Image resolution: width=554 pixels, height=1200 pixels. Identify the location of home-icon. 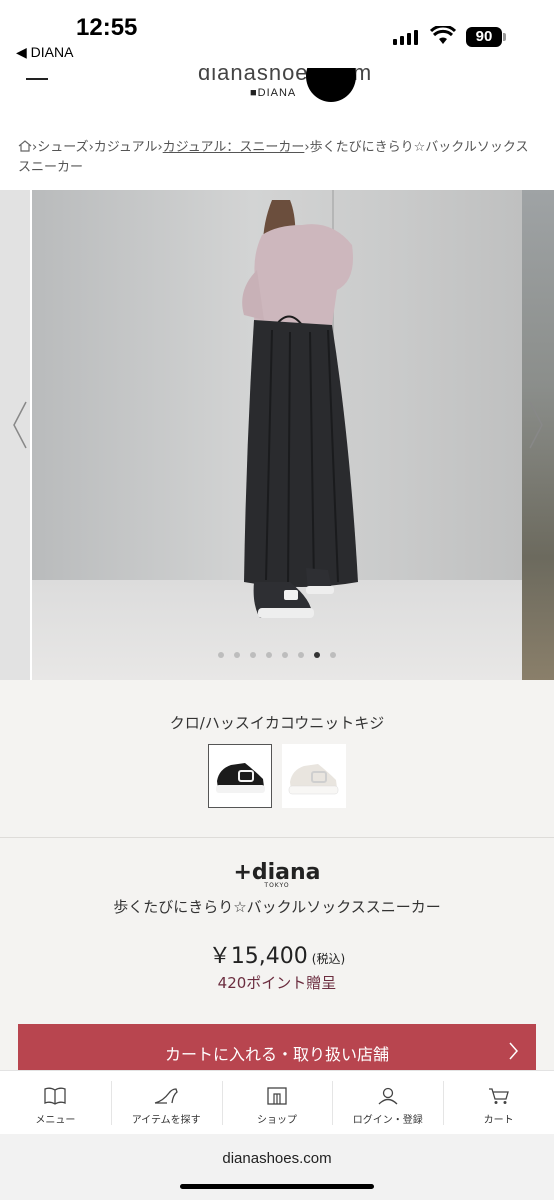
(25, 146).